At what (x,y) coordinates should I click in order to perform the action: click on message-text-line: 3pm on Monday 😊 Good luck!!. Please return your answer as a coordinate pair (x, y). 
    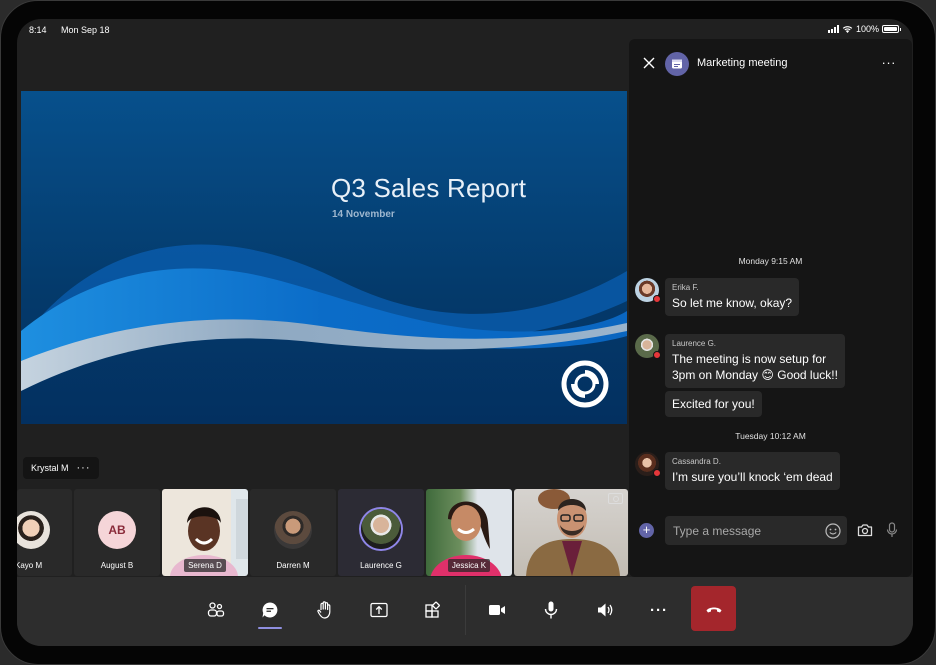
    Looking at the image, I should click on (755, 375).